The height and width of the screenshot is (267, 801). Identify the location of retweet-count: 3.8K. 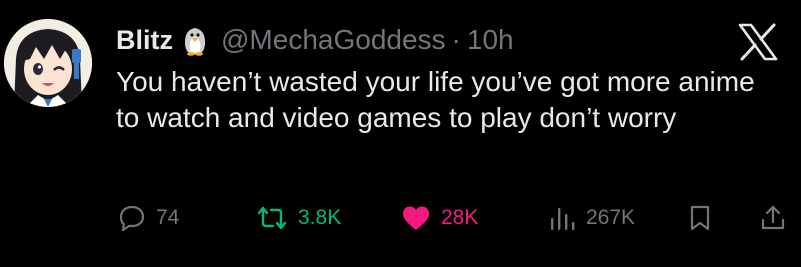
(320, 217).